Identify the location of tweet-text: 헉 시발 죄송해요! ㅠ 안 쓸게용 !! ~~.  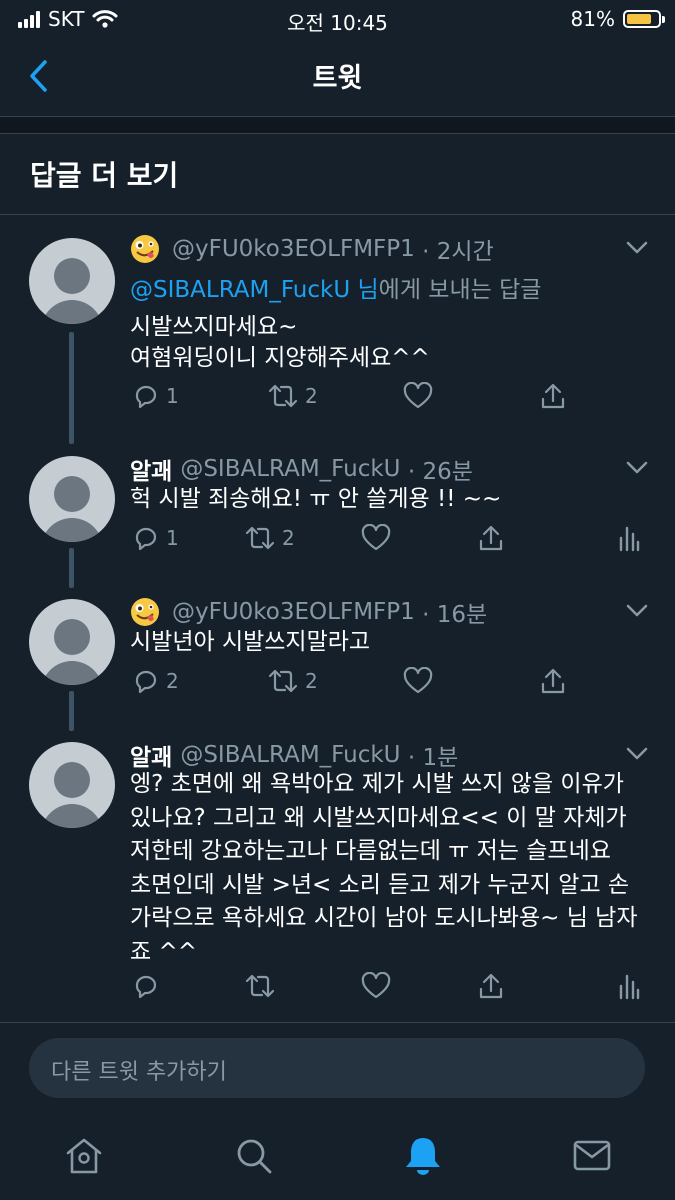
(316, 499).